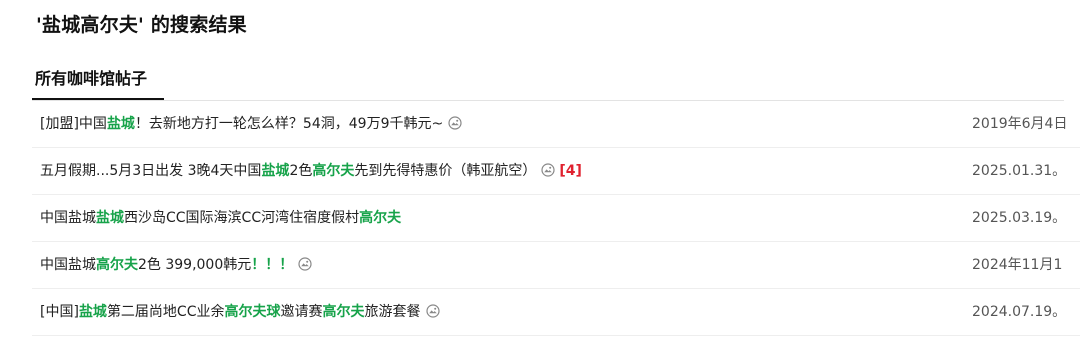 Image resolution: width=1080 pixels, height=351 pixels. I want to click on title-text: 西沙岛CC国际海滨CC河湾住宿度假村, so click(242, 218).